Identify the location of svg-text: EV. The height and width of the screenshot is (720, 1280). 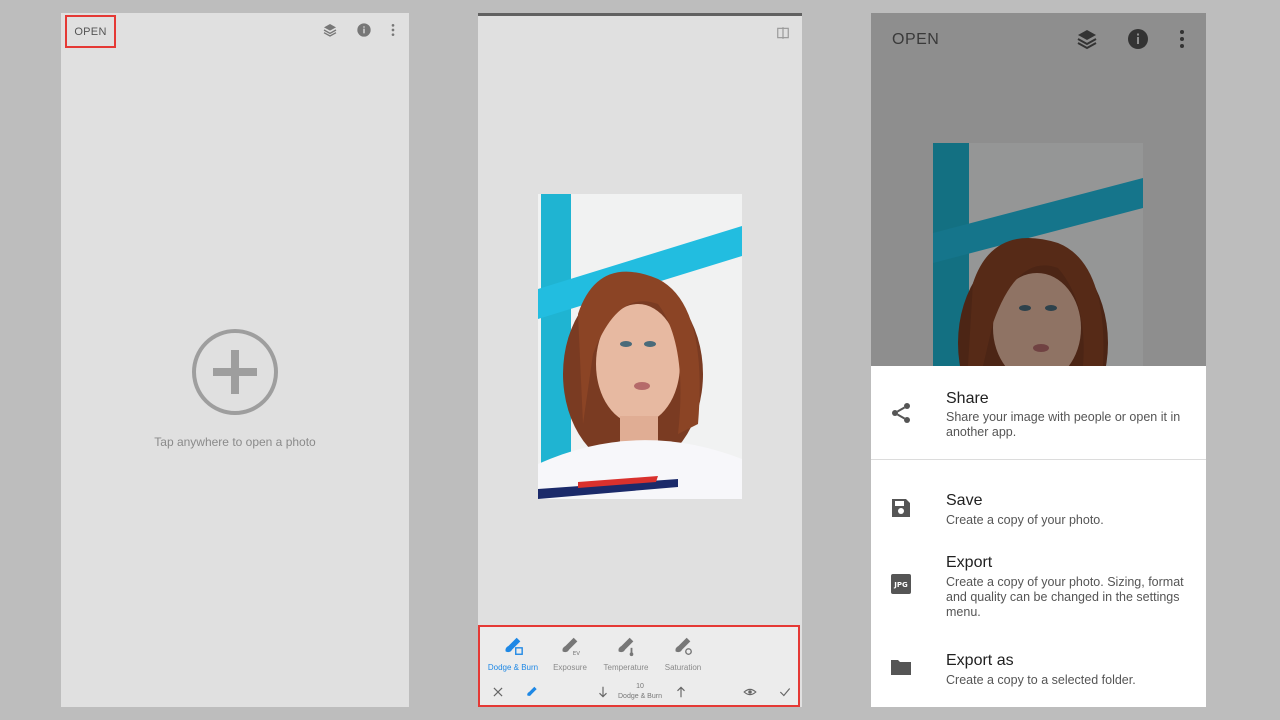
(576, 654).